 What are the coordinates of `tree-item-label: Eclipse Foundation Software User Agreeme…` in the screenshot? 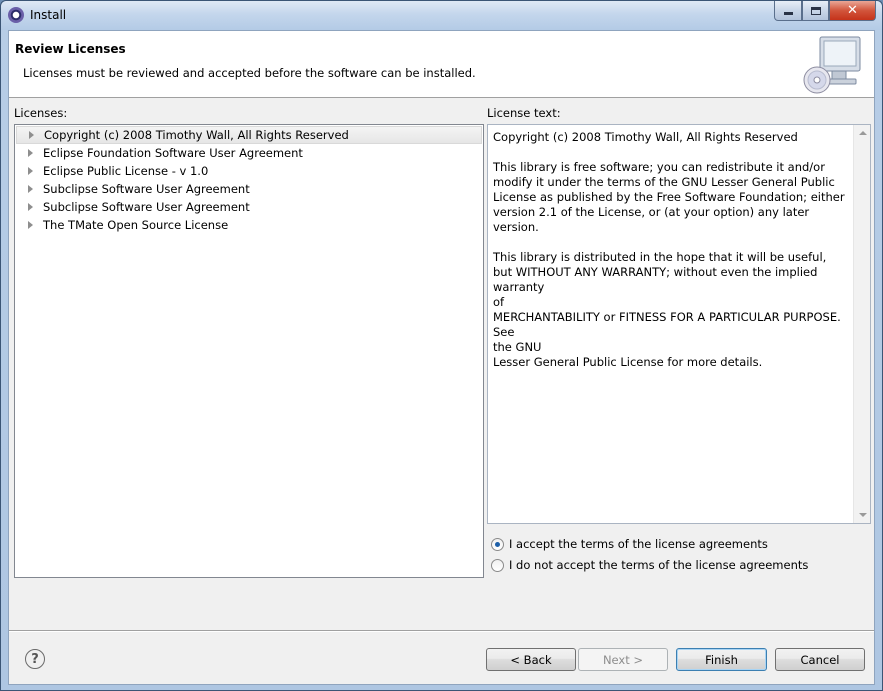 It's located at (173, 153).